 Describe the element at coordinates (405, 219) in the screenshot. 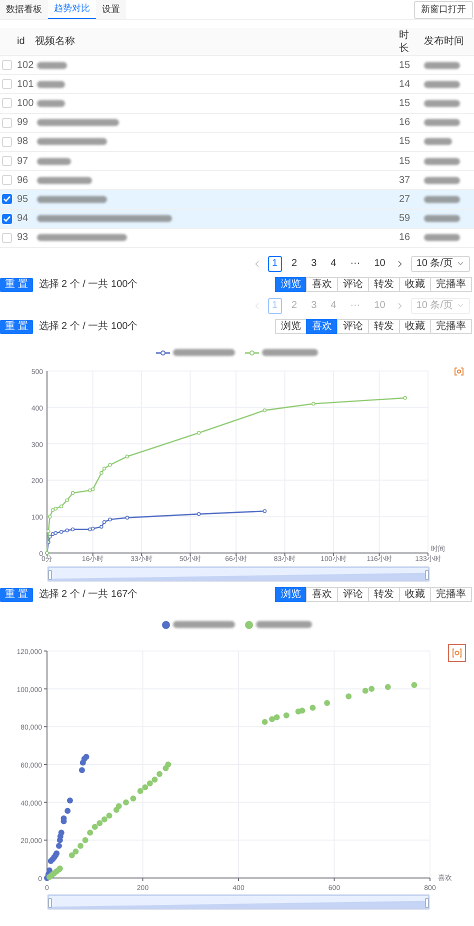

I see `table-cell-text: 59` at that location.